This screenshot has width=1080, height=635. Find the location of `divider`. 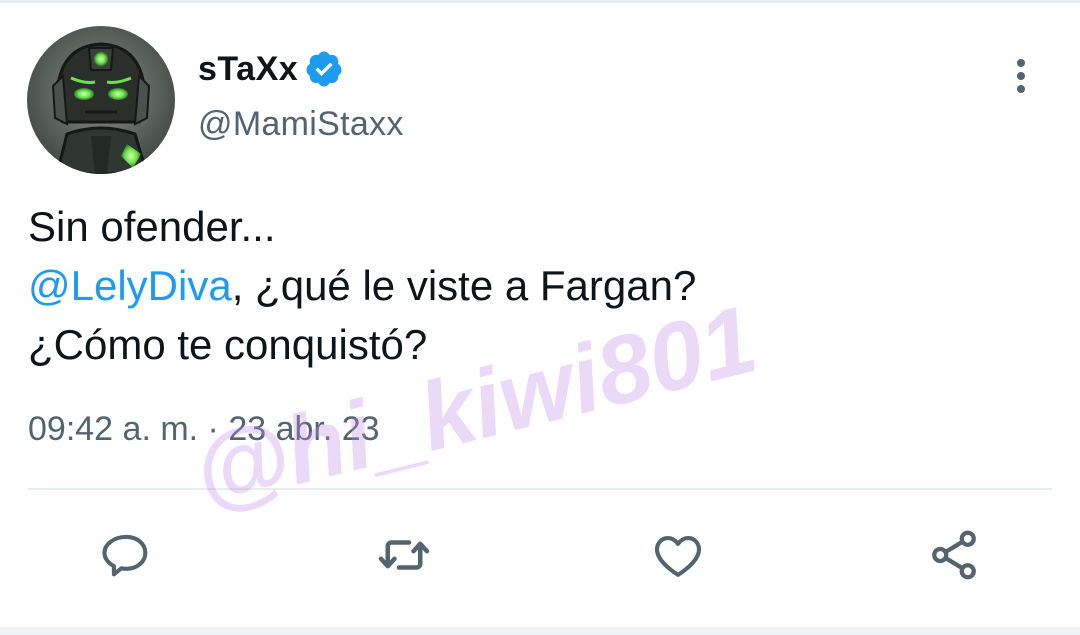

divider is located at coordinates (540, 489).